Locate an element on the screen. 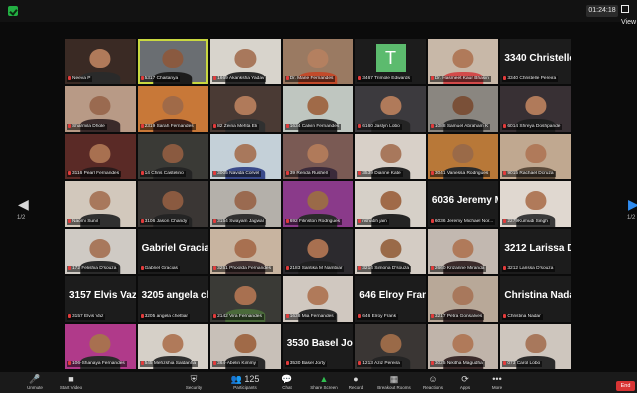 The image size is (637, 393). participant-tile: 3212 Larissa D's... 3212 Larissa D'souza is located at coordinates (535, 251).